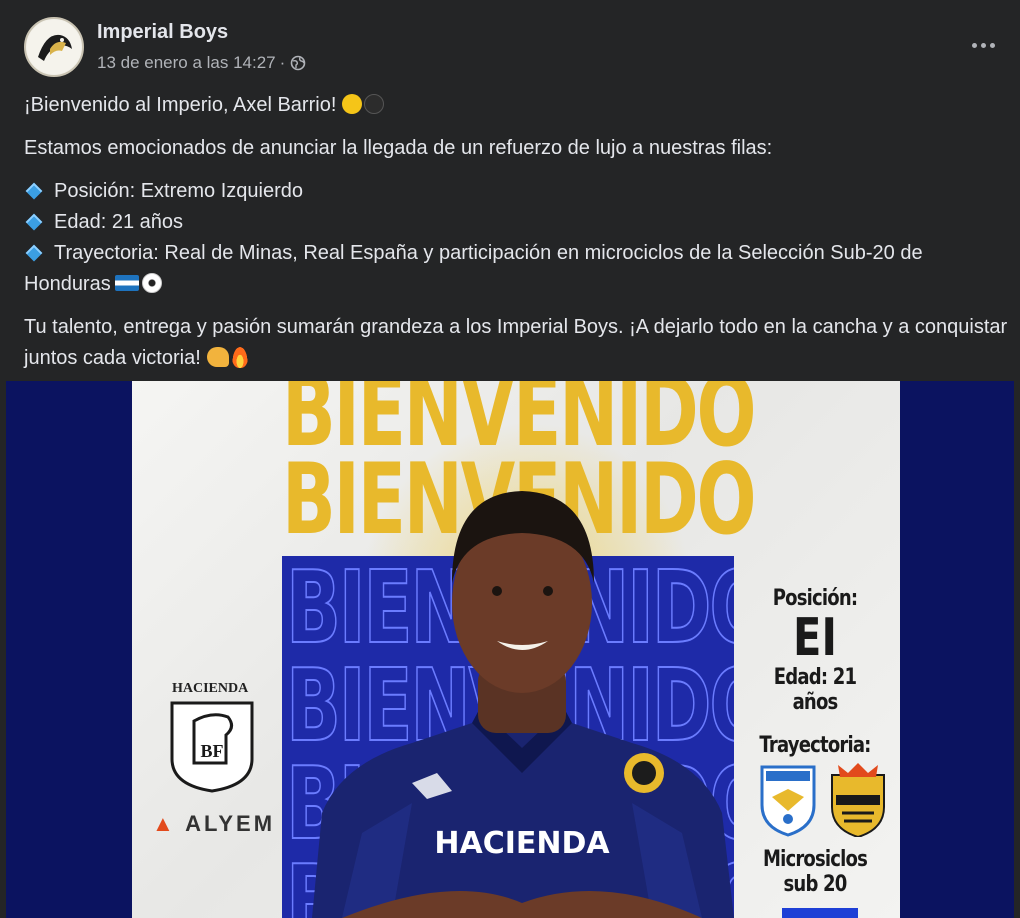  I want to click on age-label: Edad: 21 años, so click(815, 690).